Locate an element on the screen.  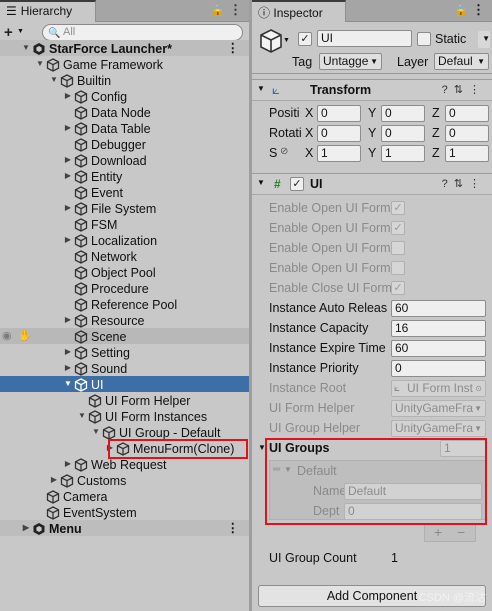
tree-item: ▶ Localization is located at coordinates (124, 240).